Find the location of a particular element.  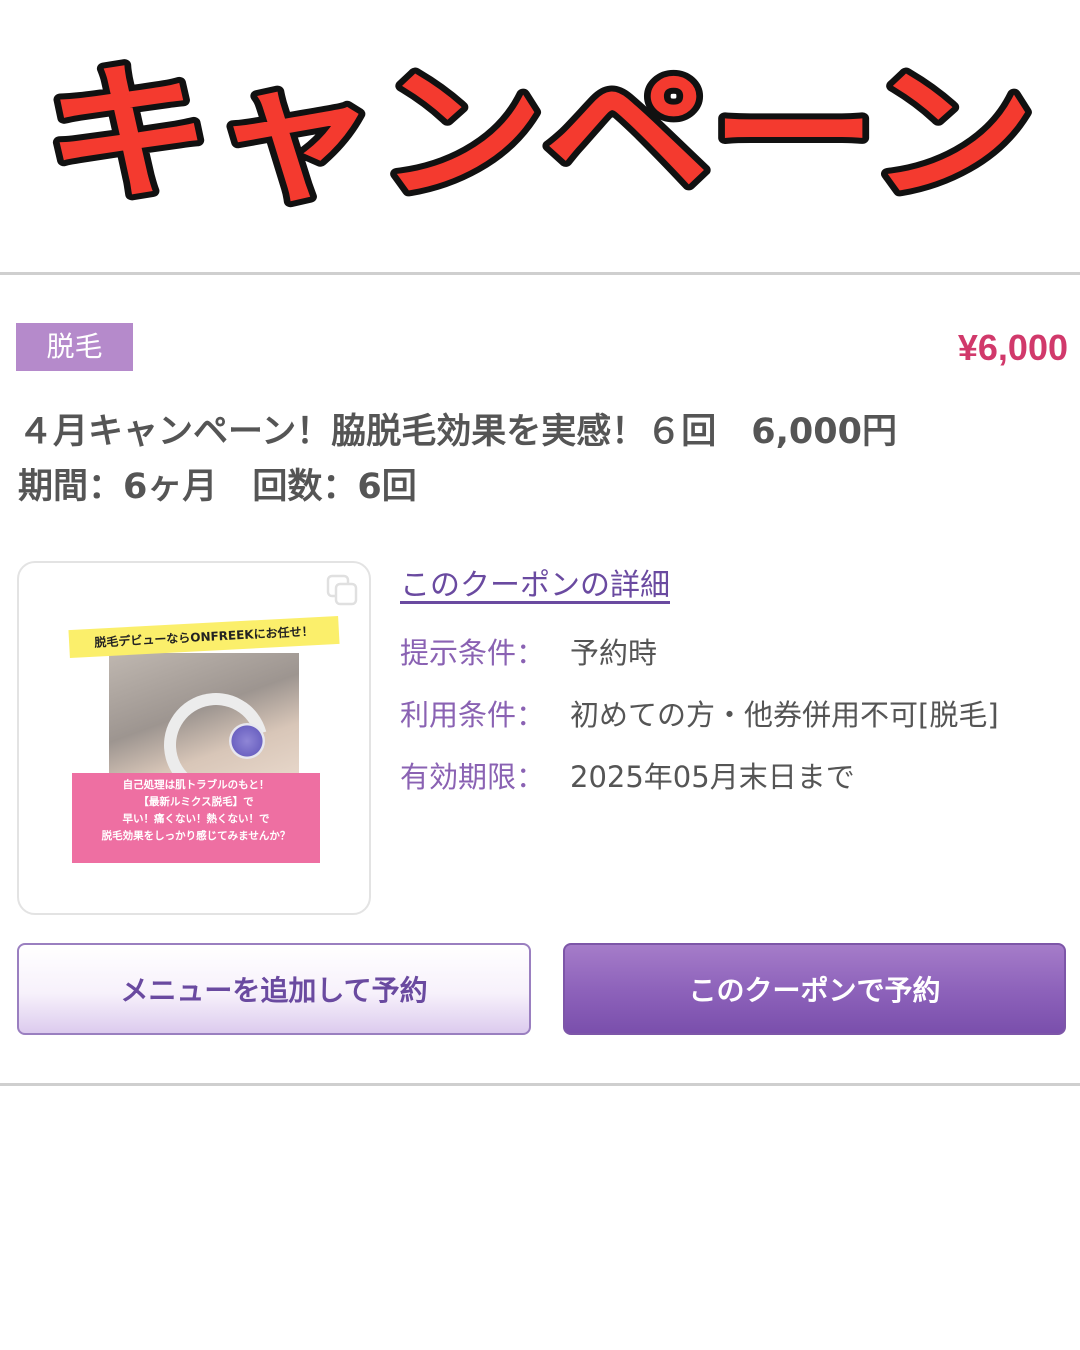

condition-value: 初めての方・他券併用不可[脱毛] is located at coordinates (784, 715).